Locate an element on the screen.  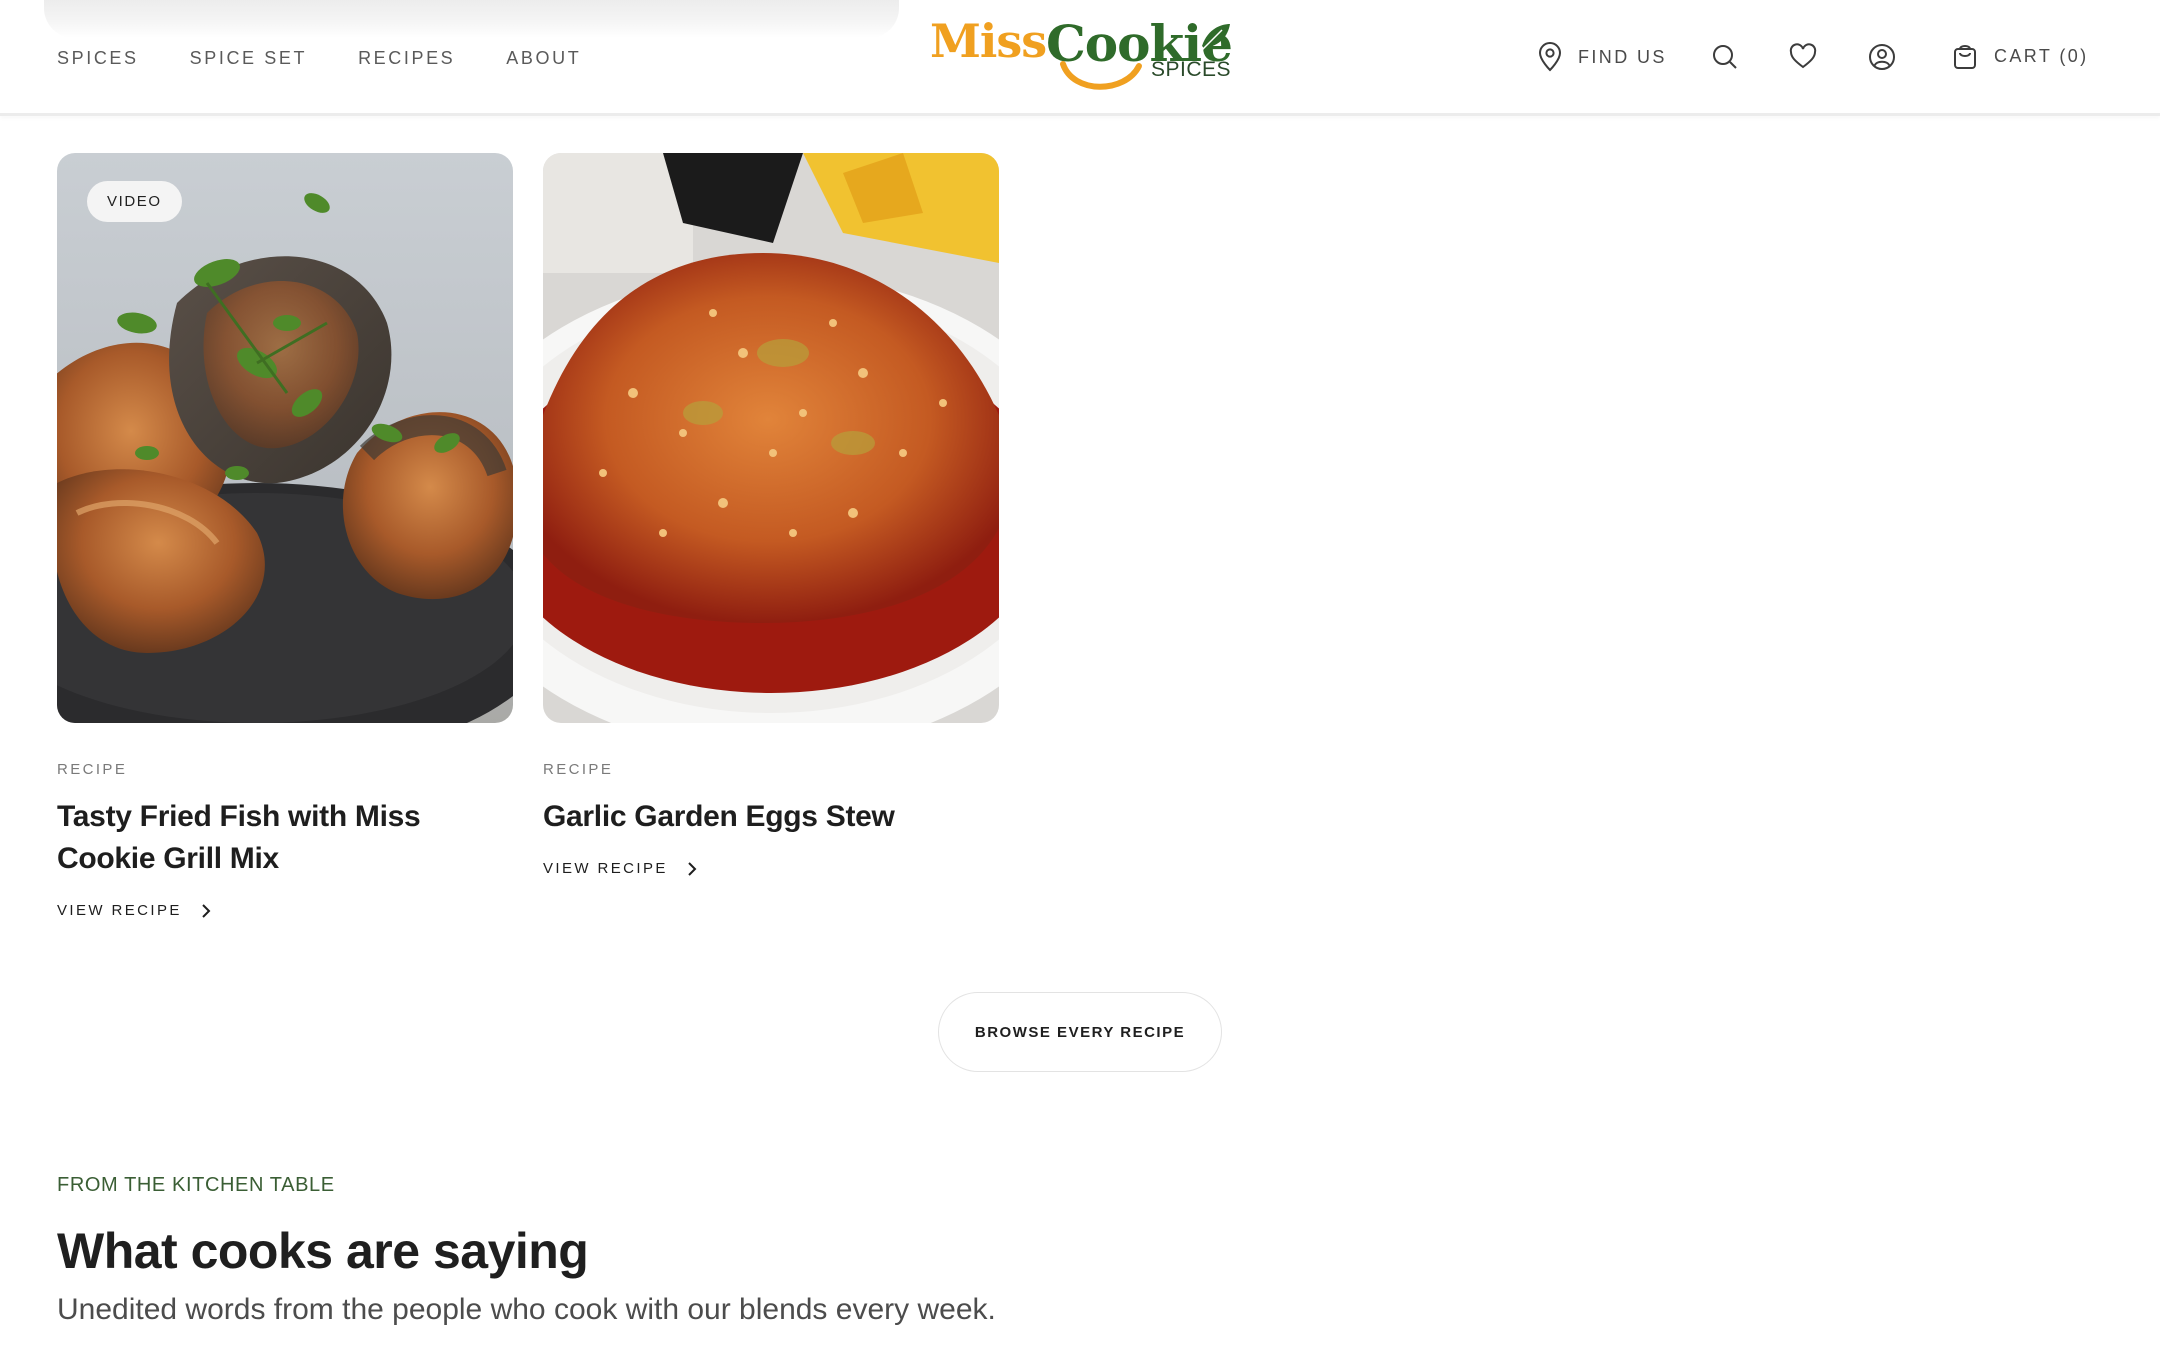
account-icon is located at coordinates (1882, 57).